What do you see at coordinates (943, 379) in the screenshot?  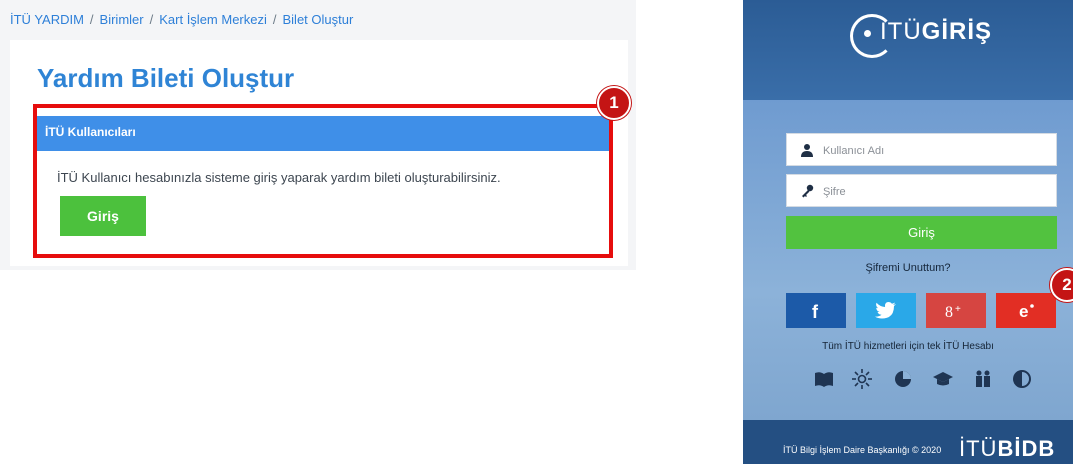 I see `graduation-cap-icon` at bounding box center [943, 379].